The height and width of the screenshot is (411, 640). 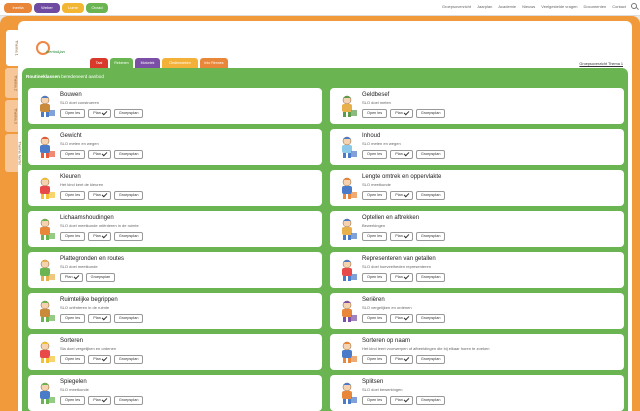 What do you see at coordinates (484, 6) in the screenshot?
I see `top-link-1: Jaarplan` at bounding box center [484, 6].